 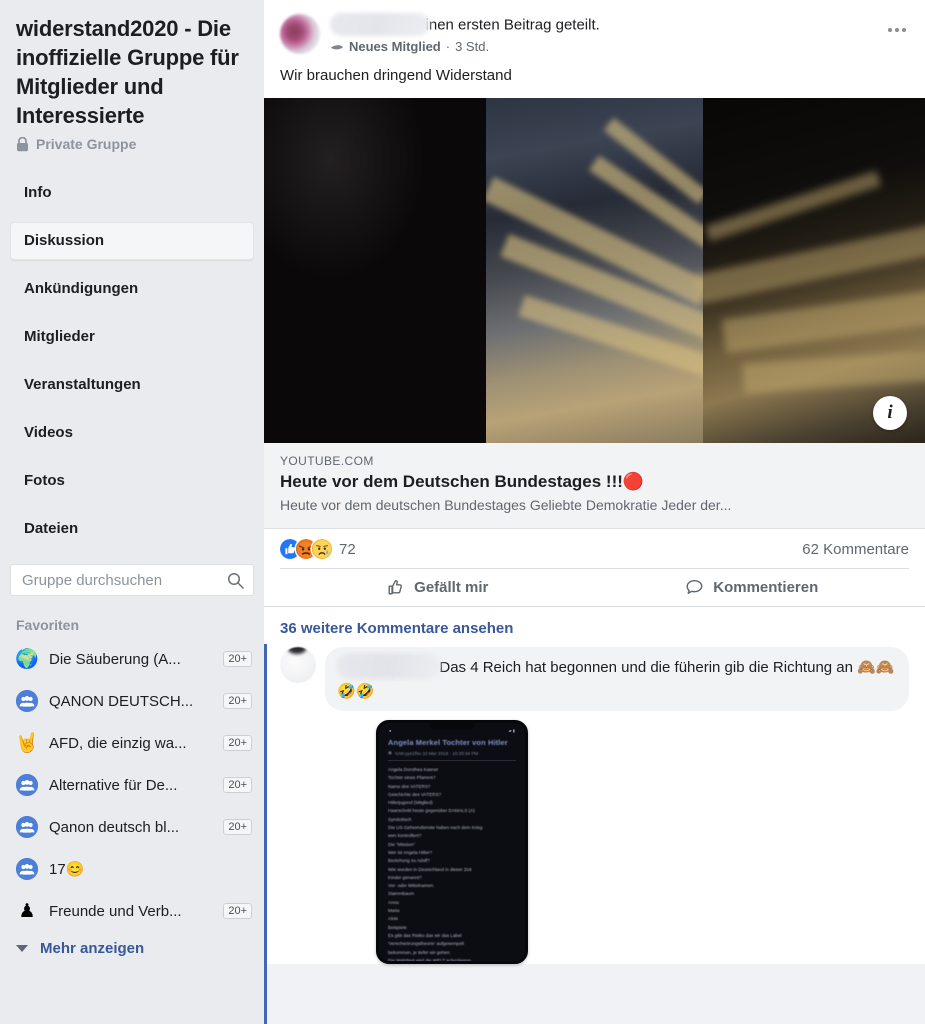 I want to click on post-meta: Neues Mitglied · 3 Std., so click(x=619, y=46).